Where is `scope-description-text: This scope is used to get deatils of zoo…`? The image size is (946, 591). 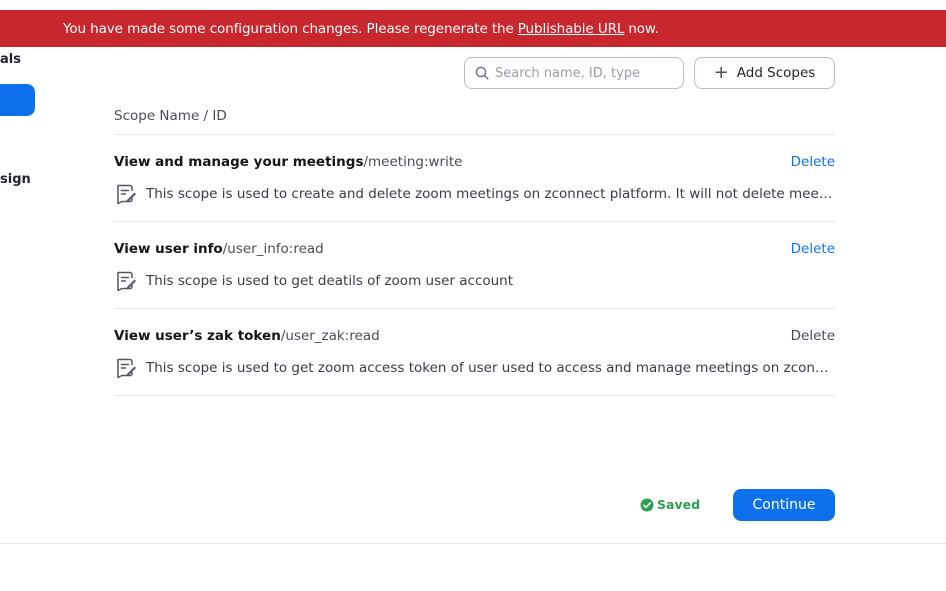 scope-description-text: This scope is used to get deatils of zoo… is located at coordinates (330, 280).